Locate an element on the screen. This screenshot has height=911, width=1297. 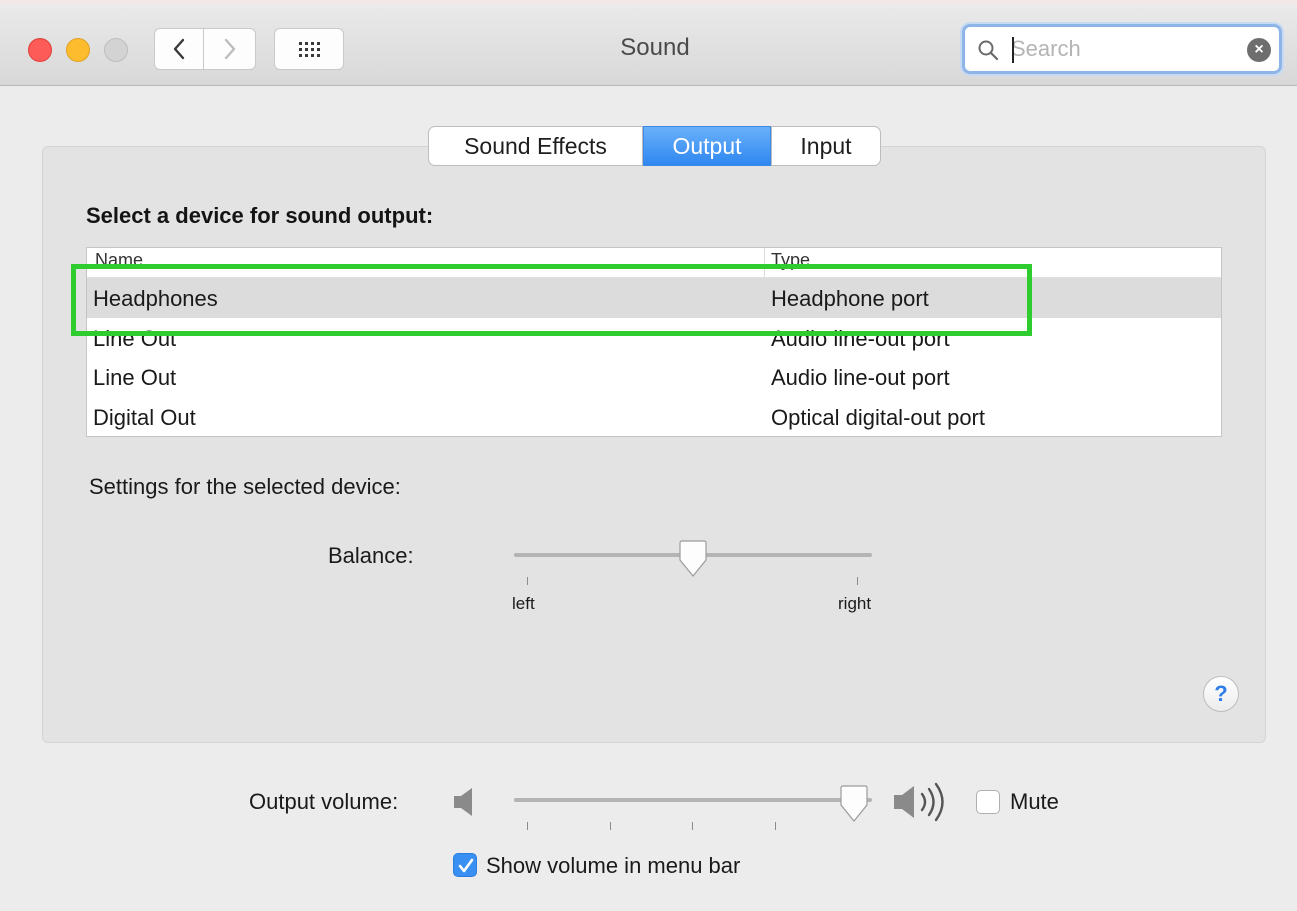
tab-bar: Sound Effects Output Input is located at coordinates (654, 146).